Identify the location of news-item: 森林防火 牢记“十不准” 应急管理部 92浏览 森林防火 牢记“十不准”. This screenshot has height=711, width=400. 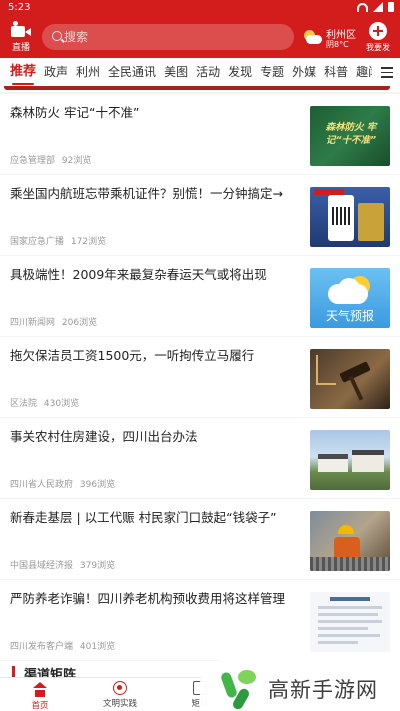
(200, 134).